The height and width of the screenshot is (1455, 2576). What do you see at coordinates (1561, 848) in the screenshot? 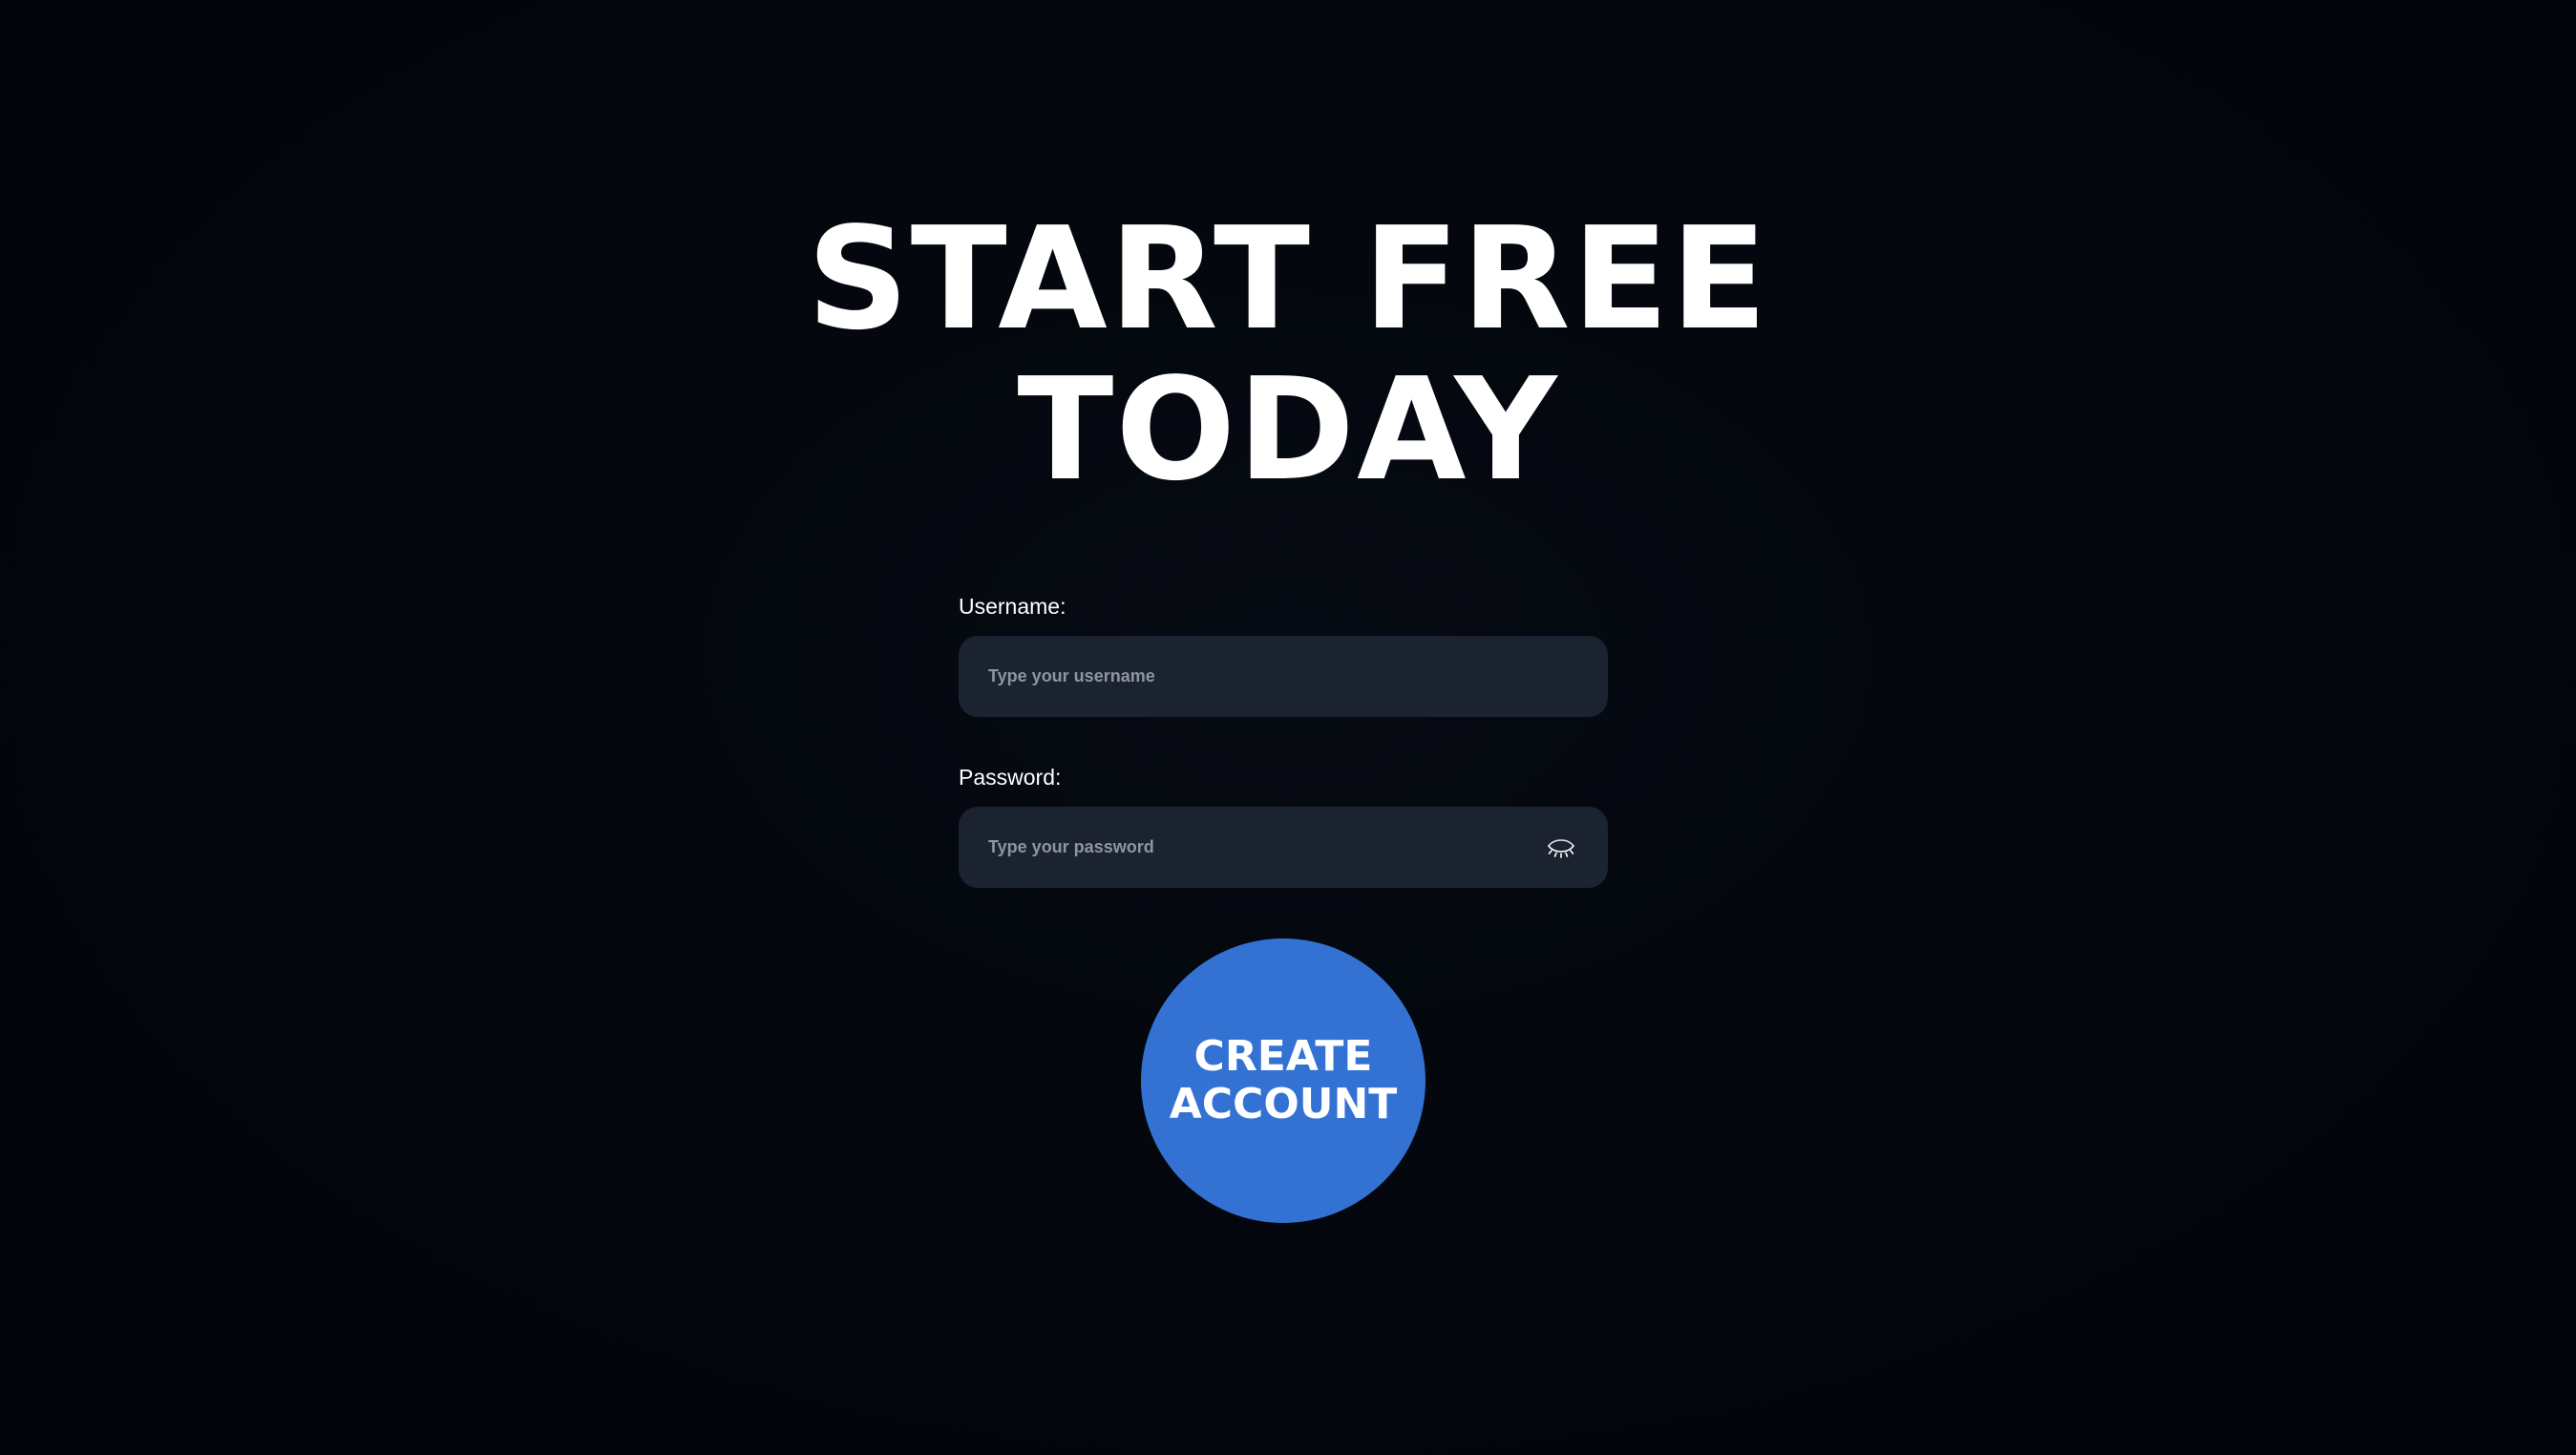
I see `eye-closed-icon` at bounding box center [1561, 848].